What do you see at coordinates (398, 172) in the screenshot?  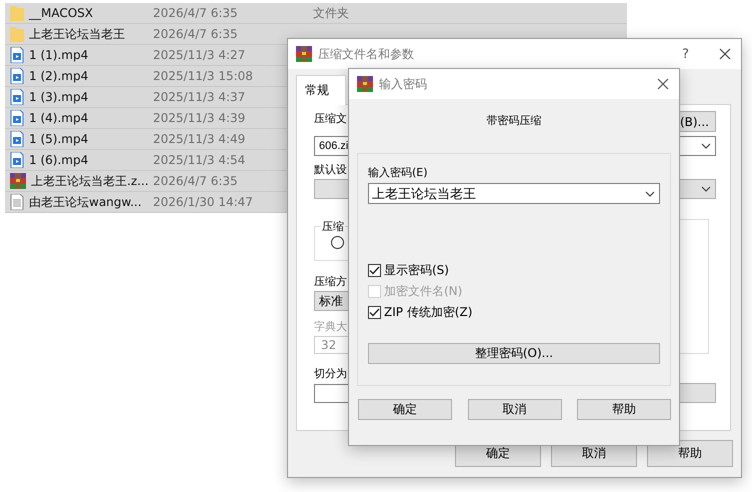 I see `field-label: 输入密码(E)` at bounding box center [398, 172].